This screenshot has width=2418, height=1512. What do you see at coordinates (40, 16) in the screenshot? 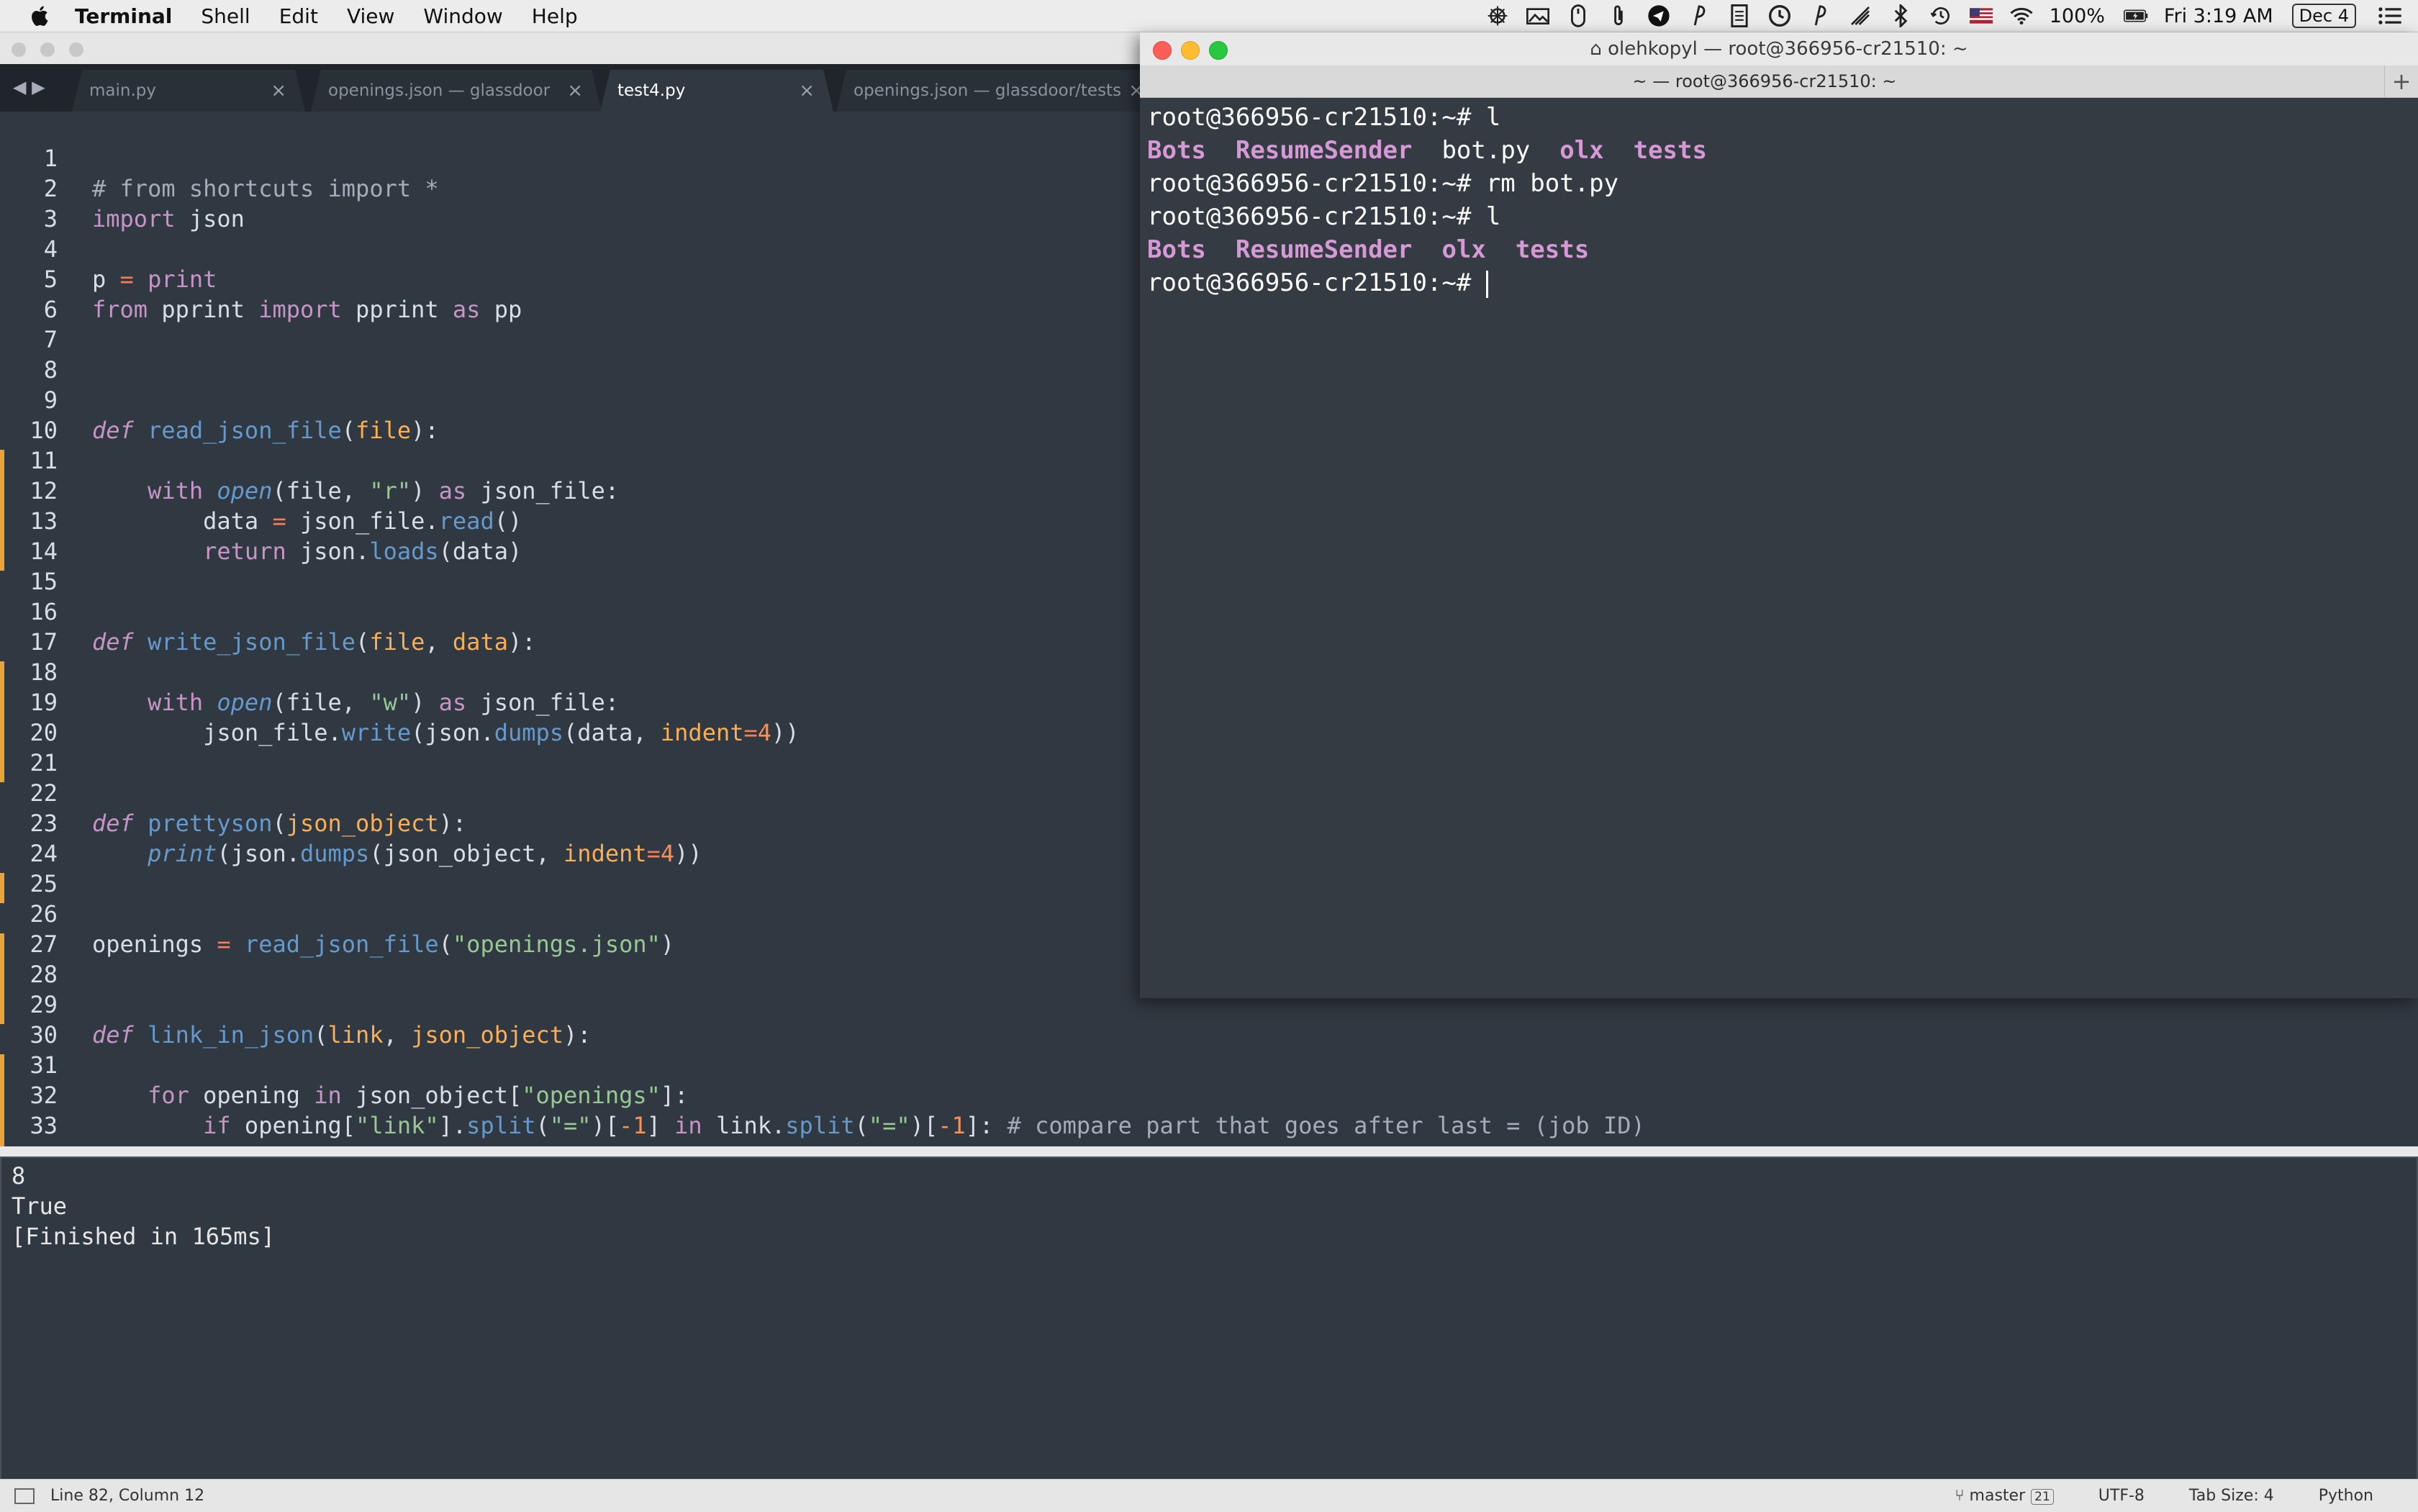
I see `apple-icon` at bounding box center [40, 16].